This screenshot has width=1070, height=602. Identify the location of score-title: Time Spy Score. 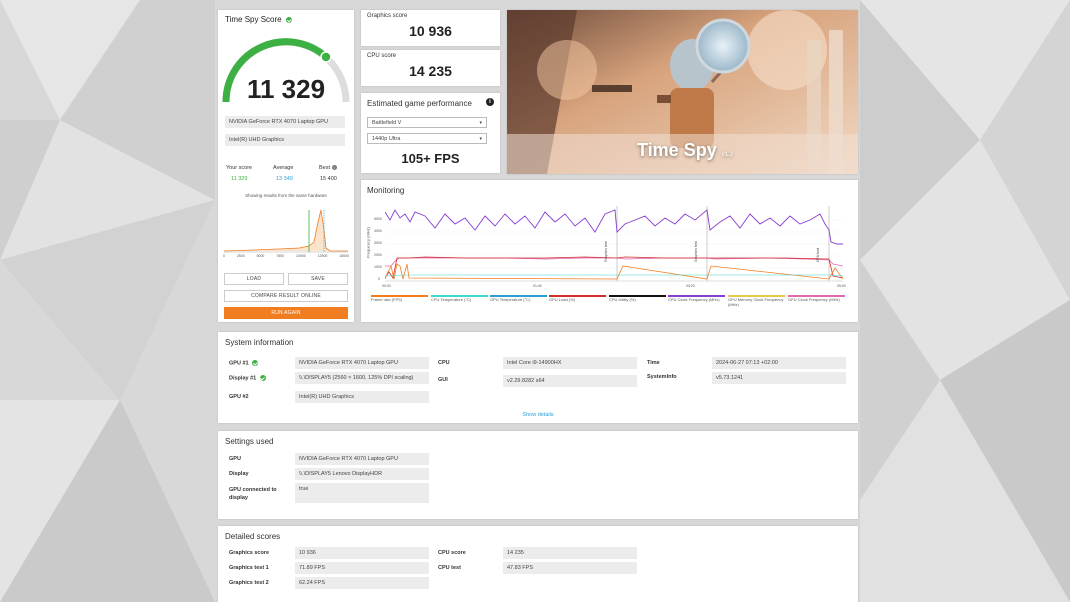
(258, 19).